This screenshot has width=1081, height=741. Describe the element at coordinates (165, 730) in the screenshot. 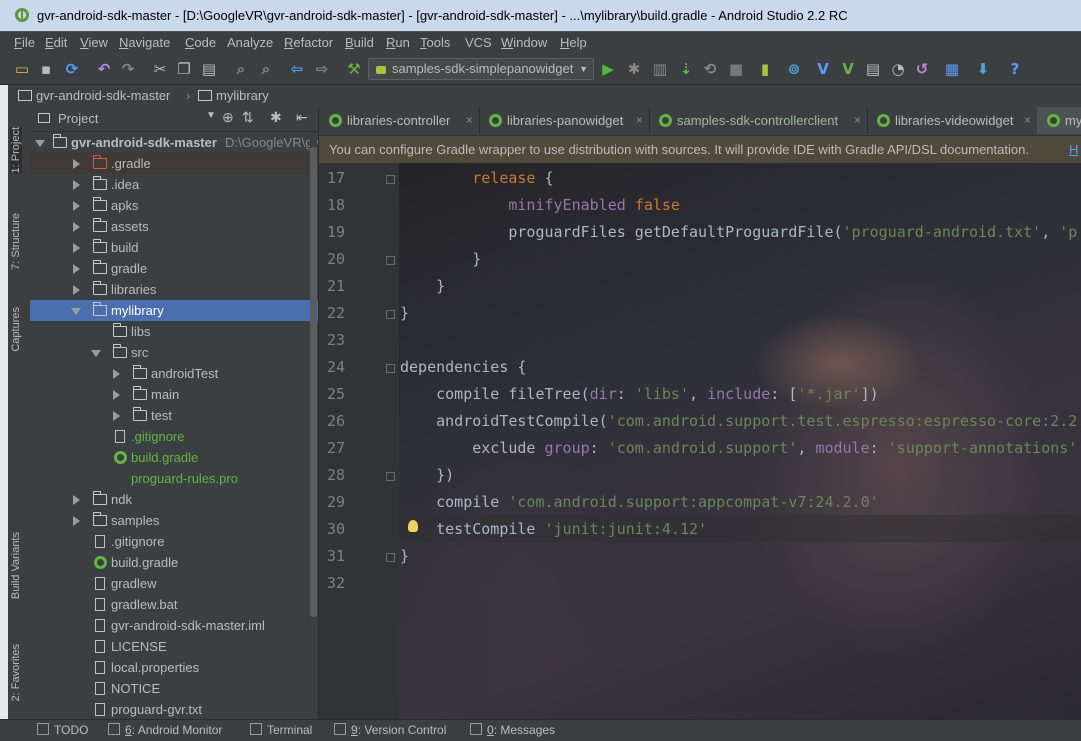

I see `status-tool-android-monitor: 6: Android Monitor` at that location.